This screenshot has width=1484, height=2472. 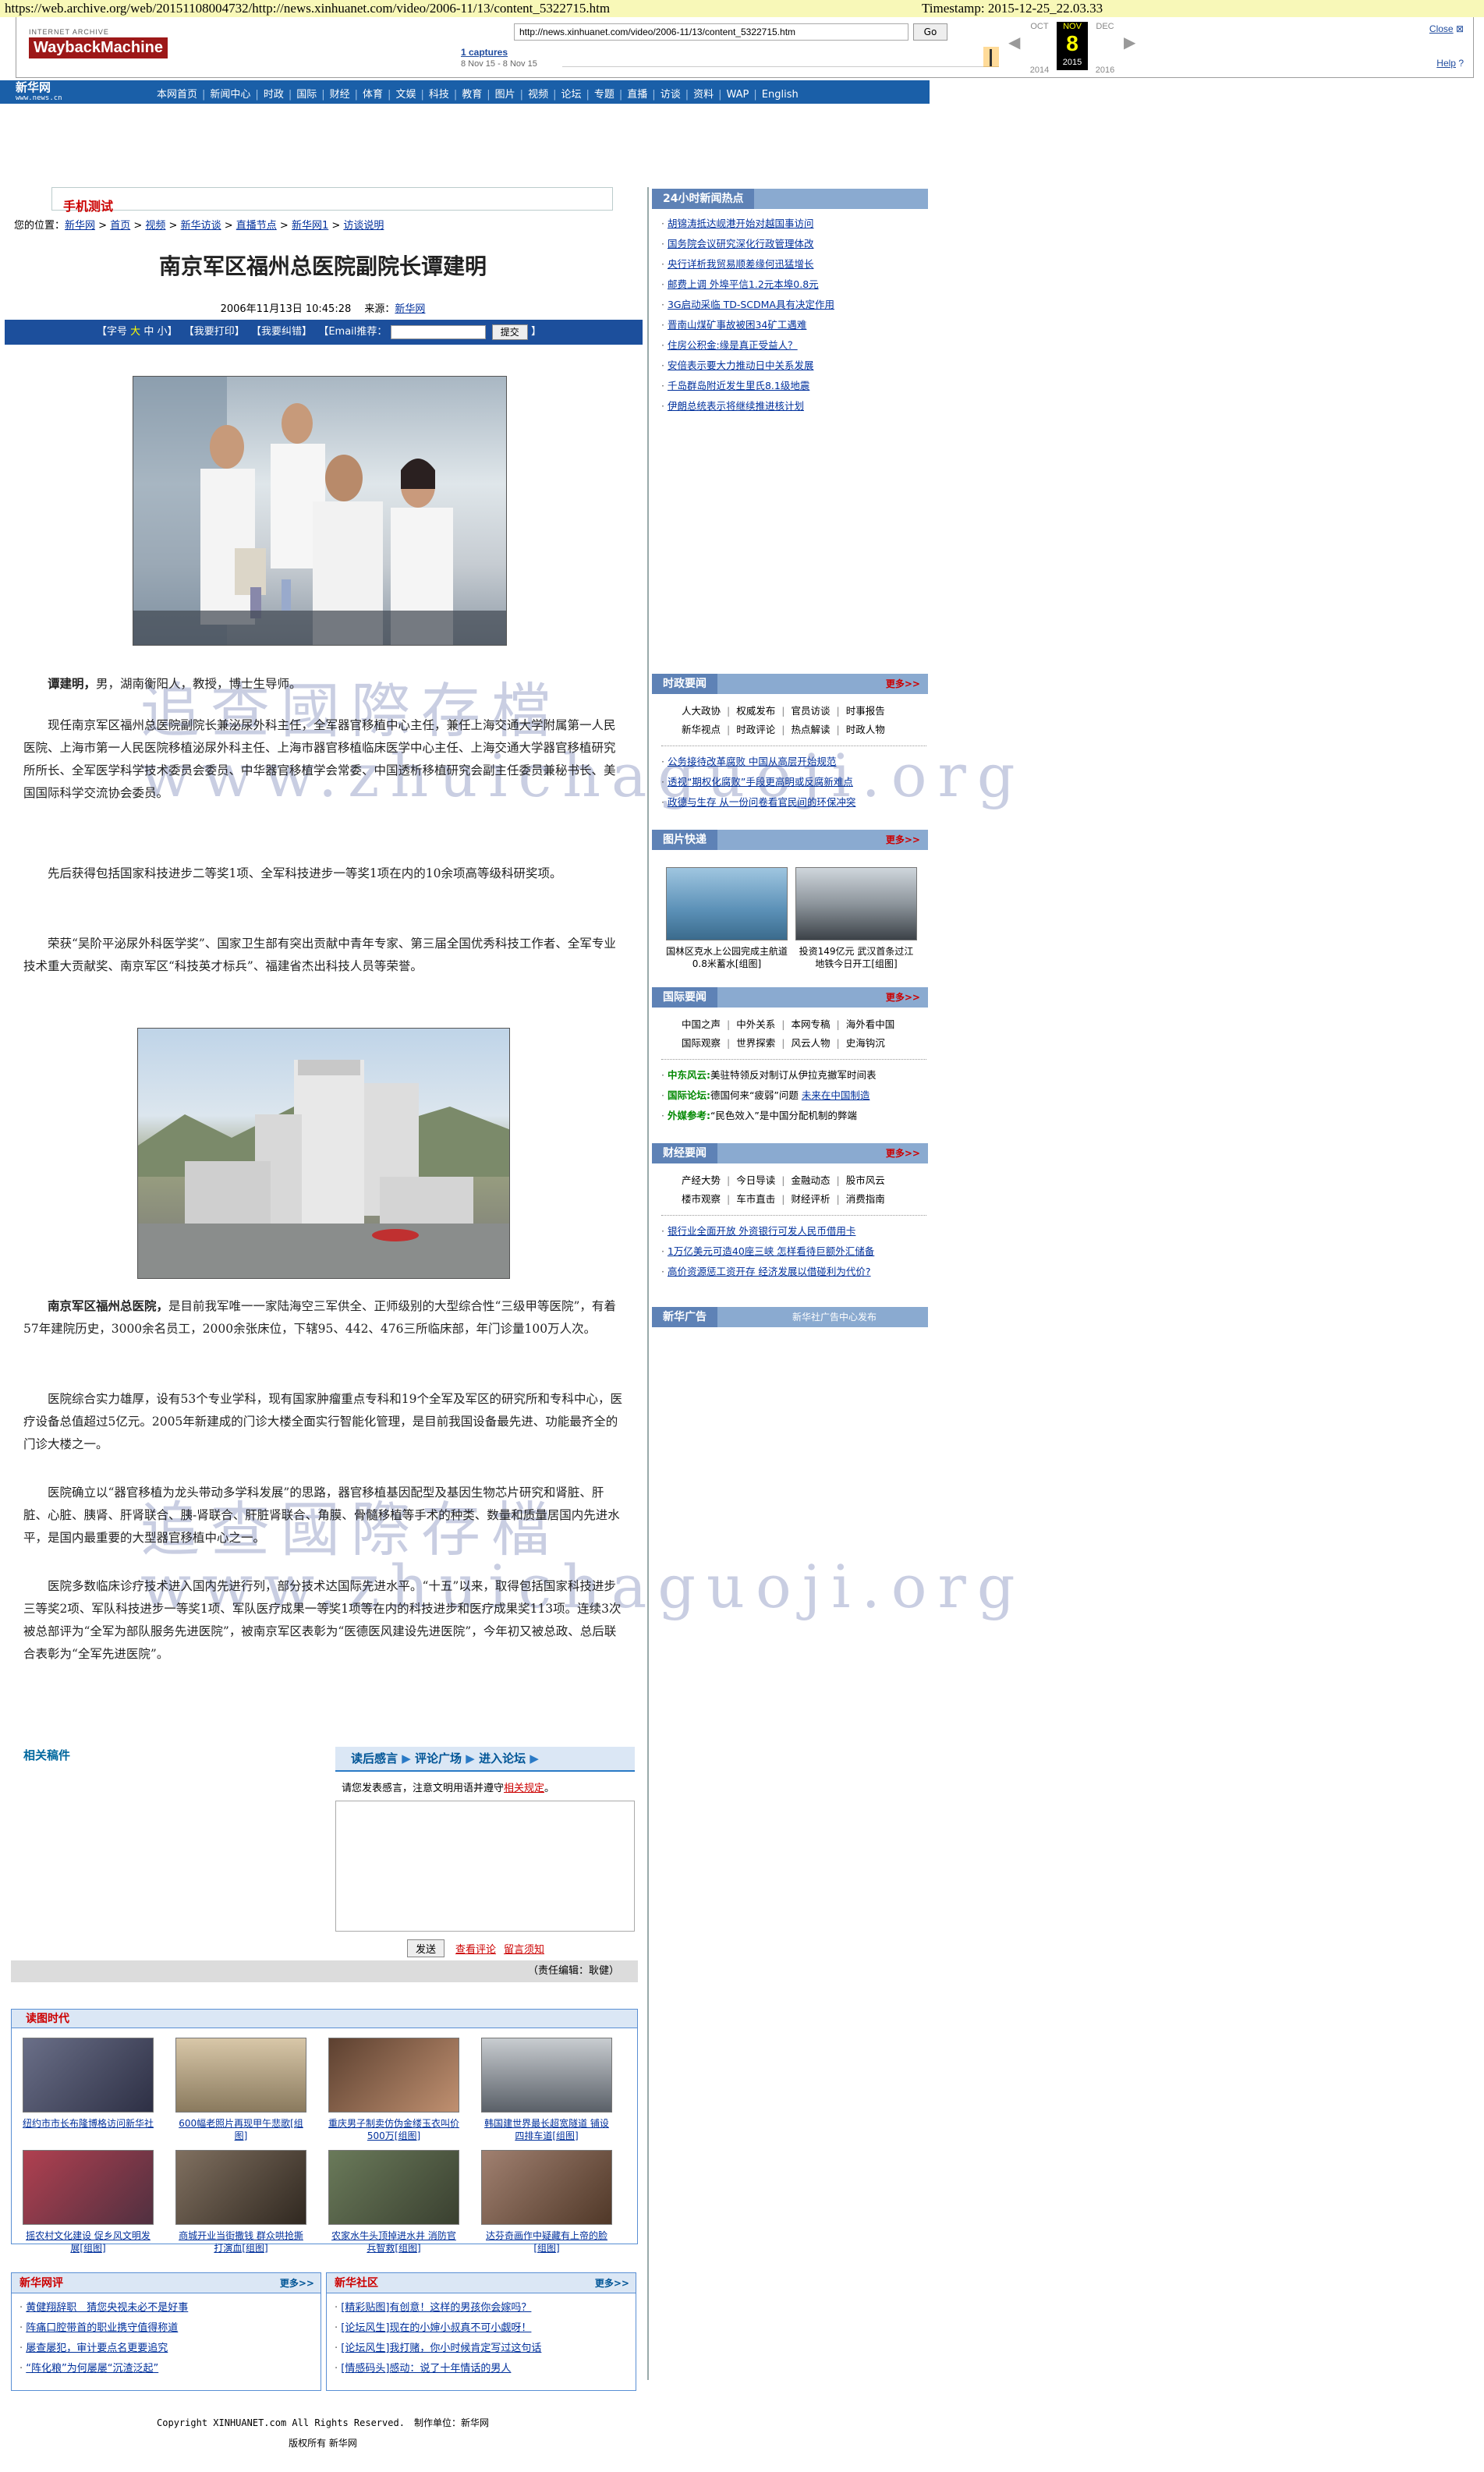 What do you see at coordinates (332, 201) in the screenshot?
I see `top-ad-banner: 手机测试` at bounding box center [332, 201].